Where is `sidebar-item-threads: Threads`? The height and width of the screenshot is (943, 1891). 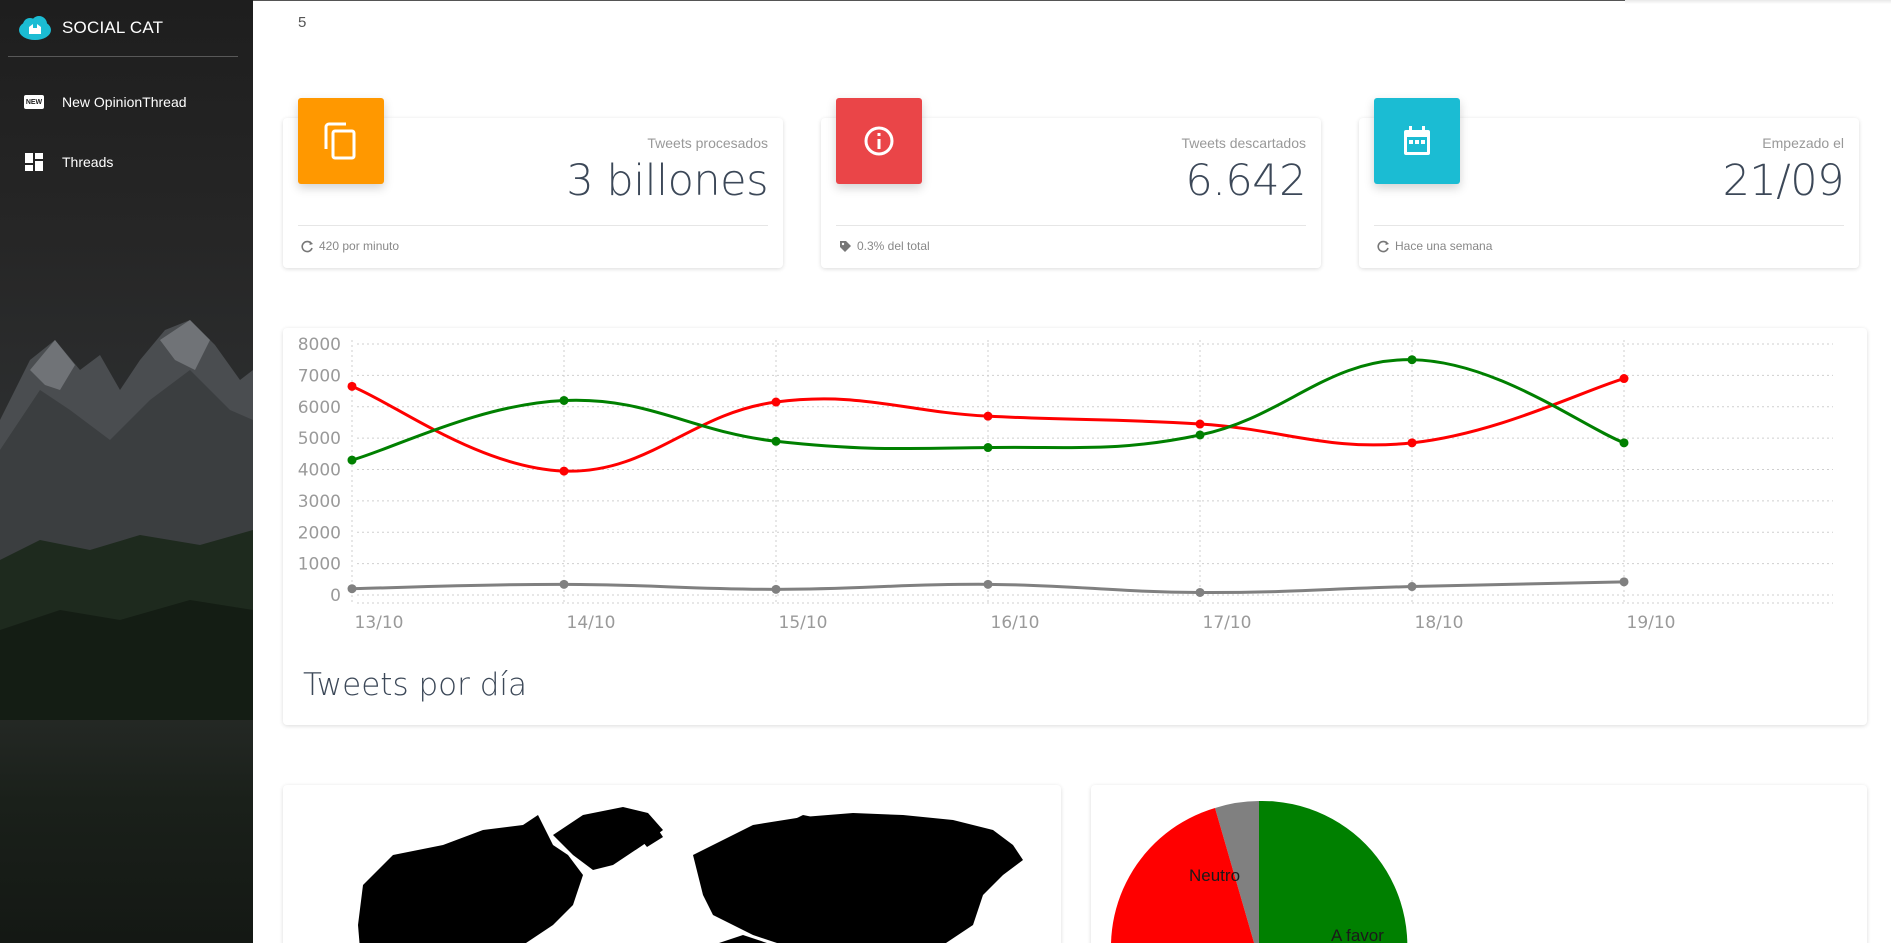 sidebar-item-threads: Threads is located at coordinates (69, 162).